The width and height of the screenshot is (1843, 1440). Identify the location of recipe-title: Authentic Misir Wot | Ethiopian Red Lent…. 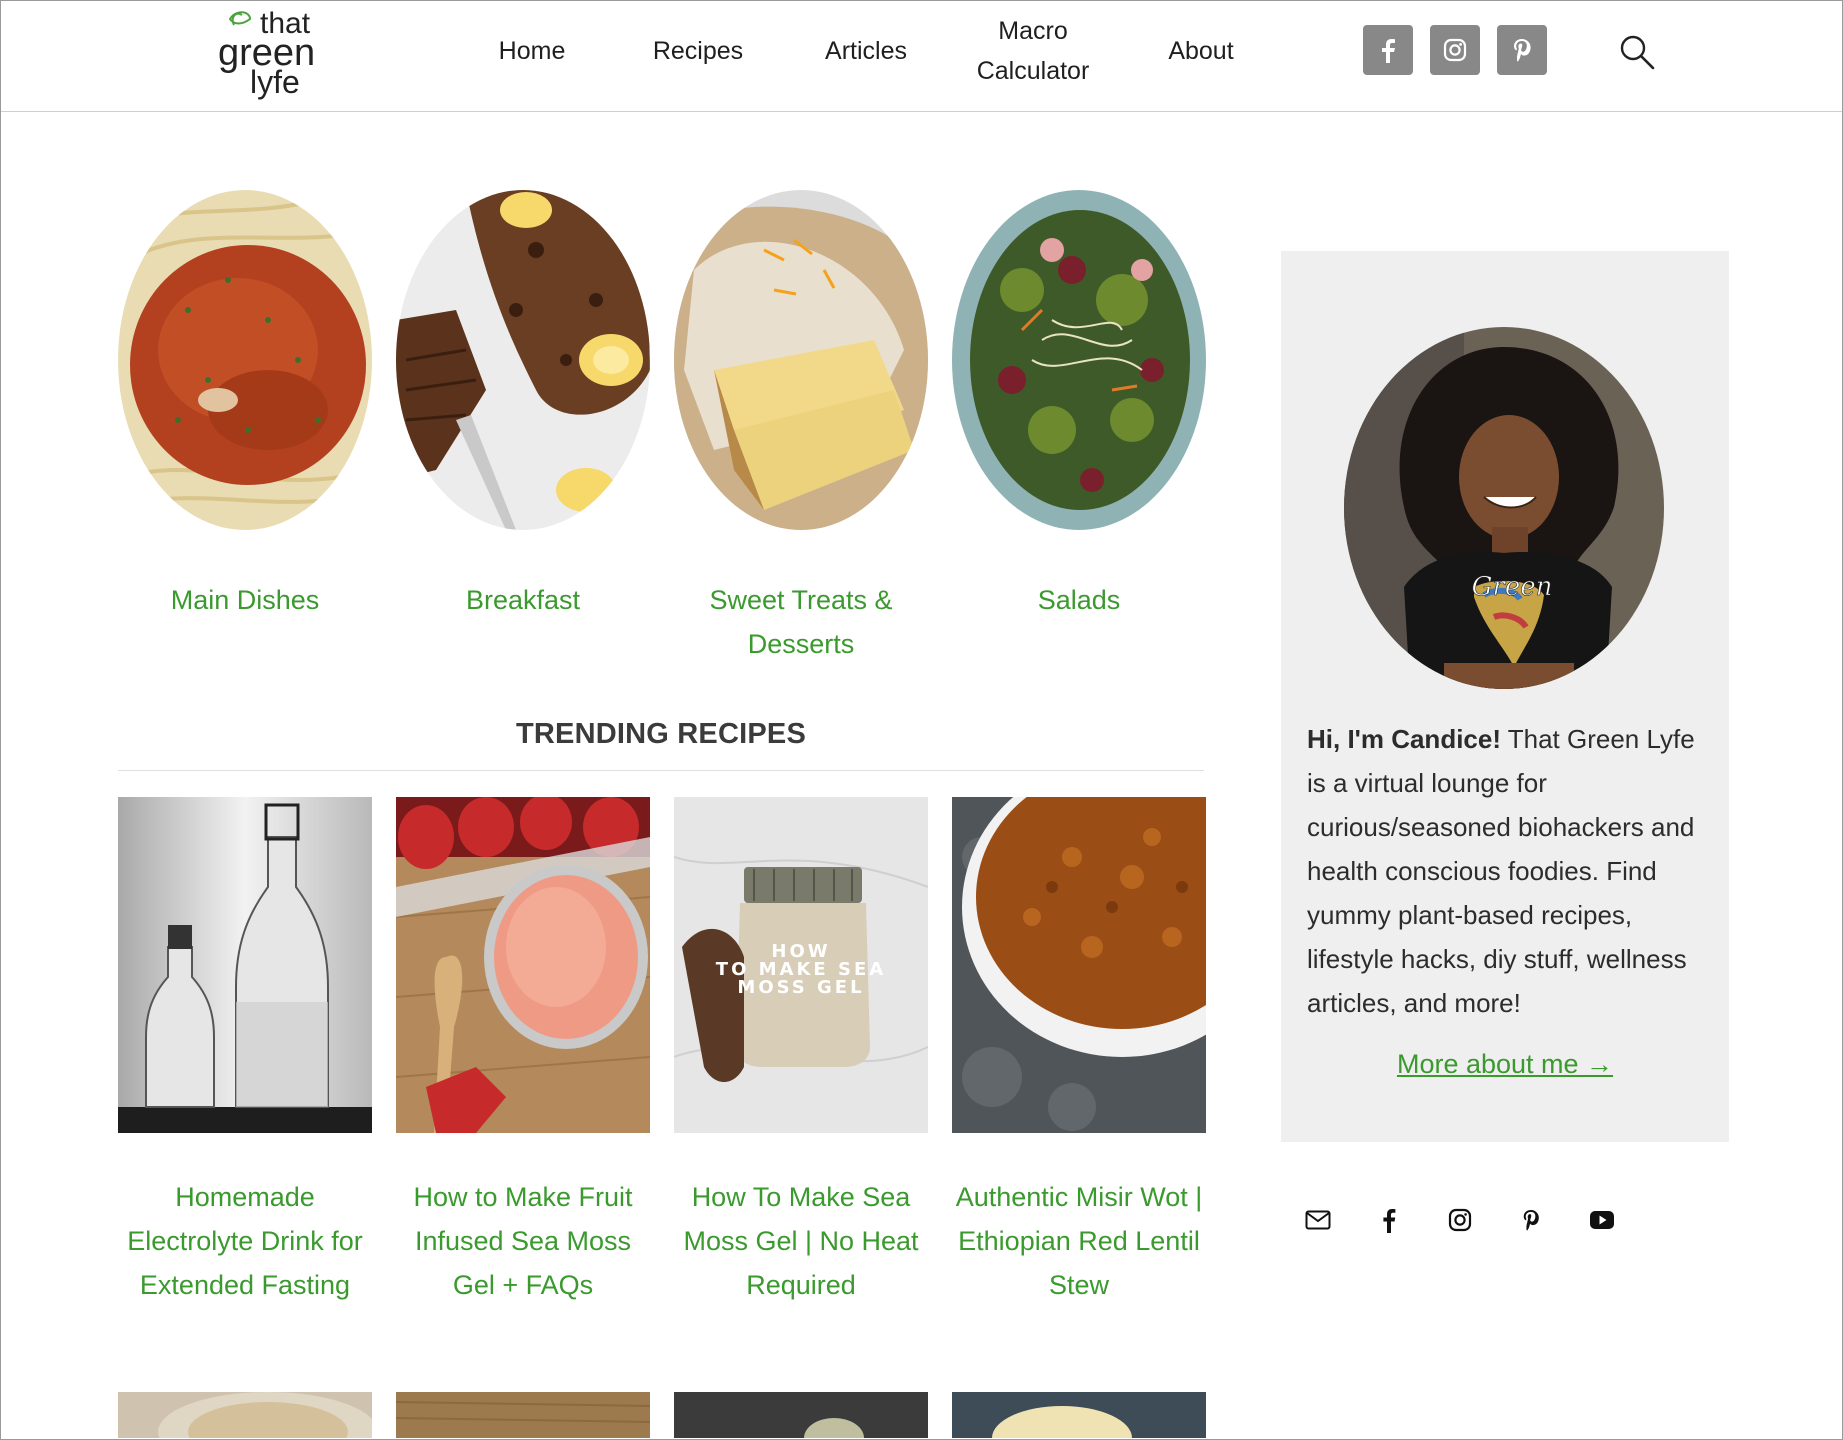
(1079, 1241).